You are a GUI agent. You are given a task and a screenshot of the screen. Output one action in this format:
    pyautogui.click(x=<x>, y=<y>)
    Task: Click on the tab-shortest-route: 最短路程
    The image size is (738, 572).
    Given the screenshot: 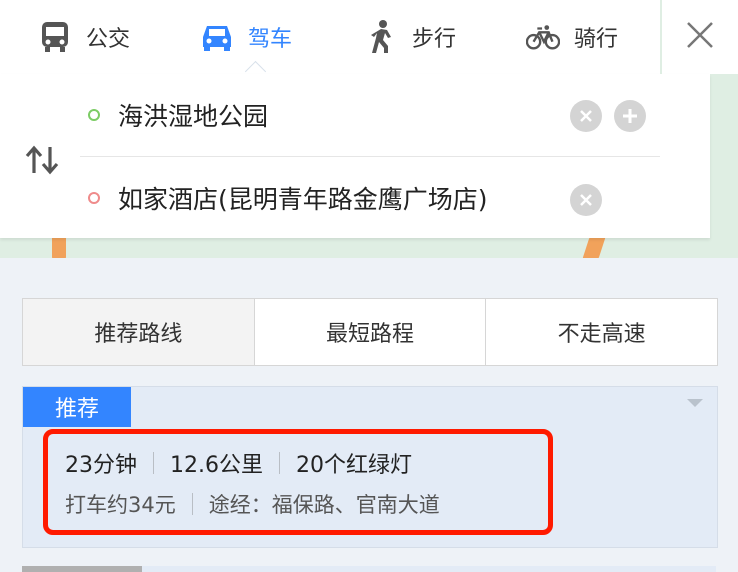 What is the action you would take?
    pyautogui.click(x=371, y=332)
    